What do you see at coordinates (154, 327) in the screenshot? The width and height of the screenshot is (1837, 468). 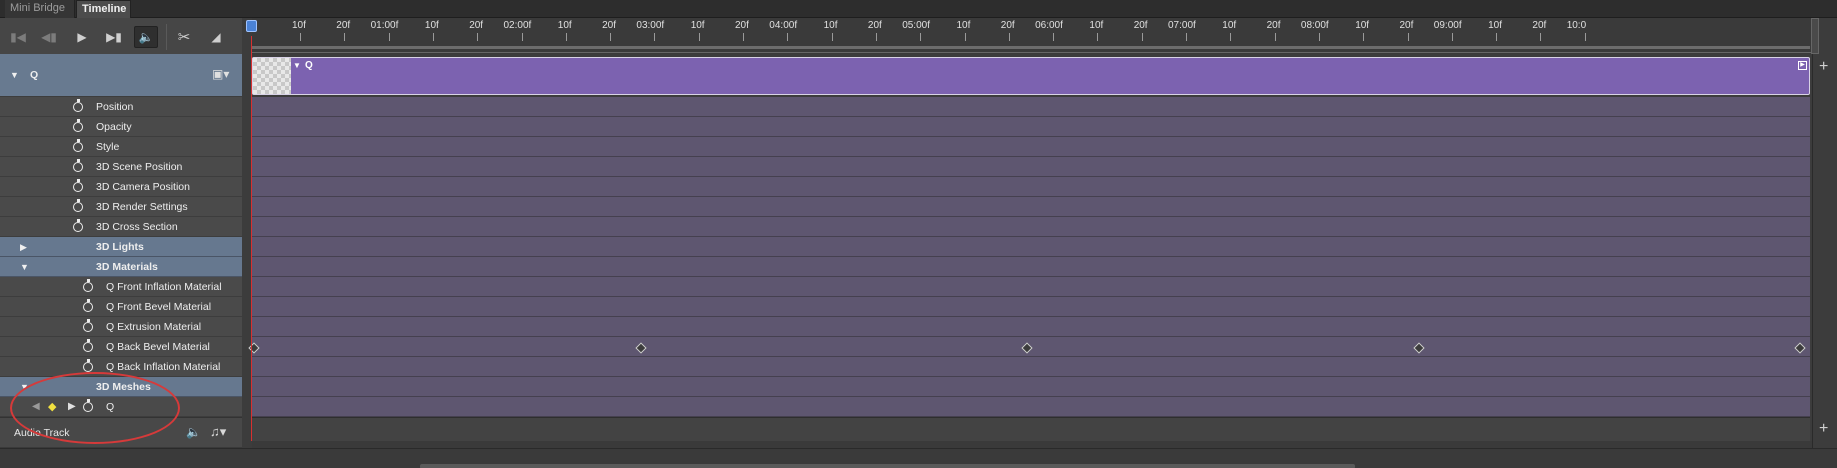 I see `material-label: Q Extrusion Material` at bounding box center [154, 327].